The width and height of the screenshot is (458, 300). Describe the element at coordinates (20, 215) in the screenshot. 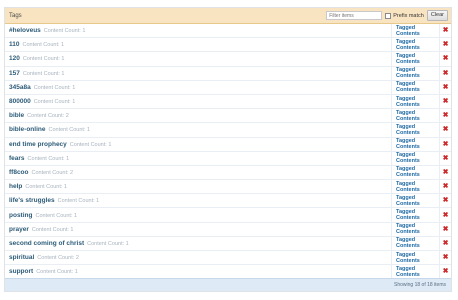

I see `tag-name: posting` at that location.